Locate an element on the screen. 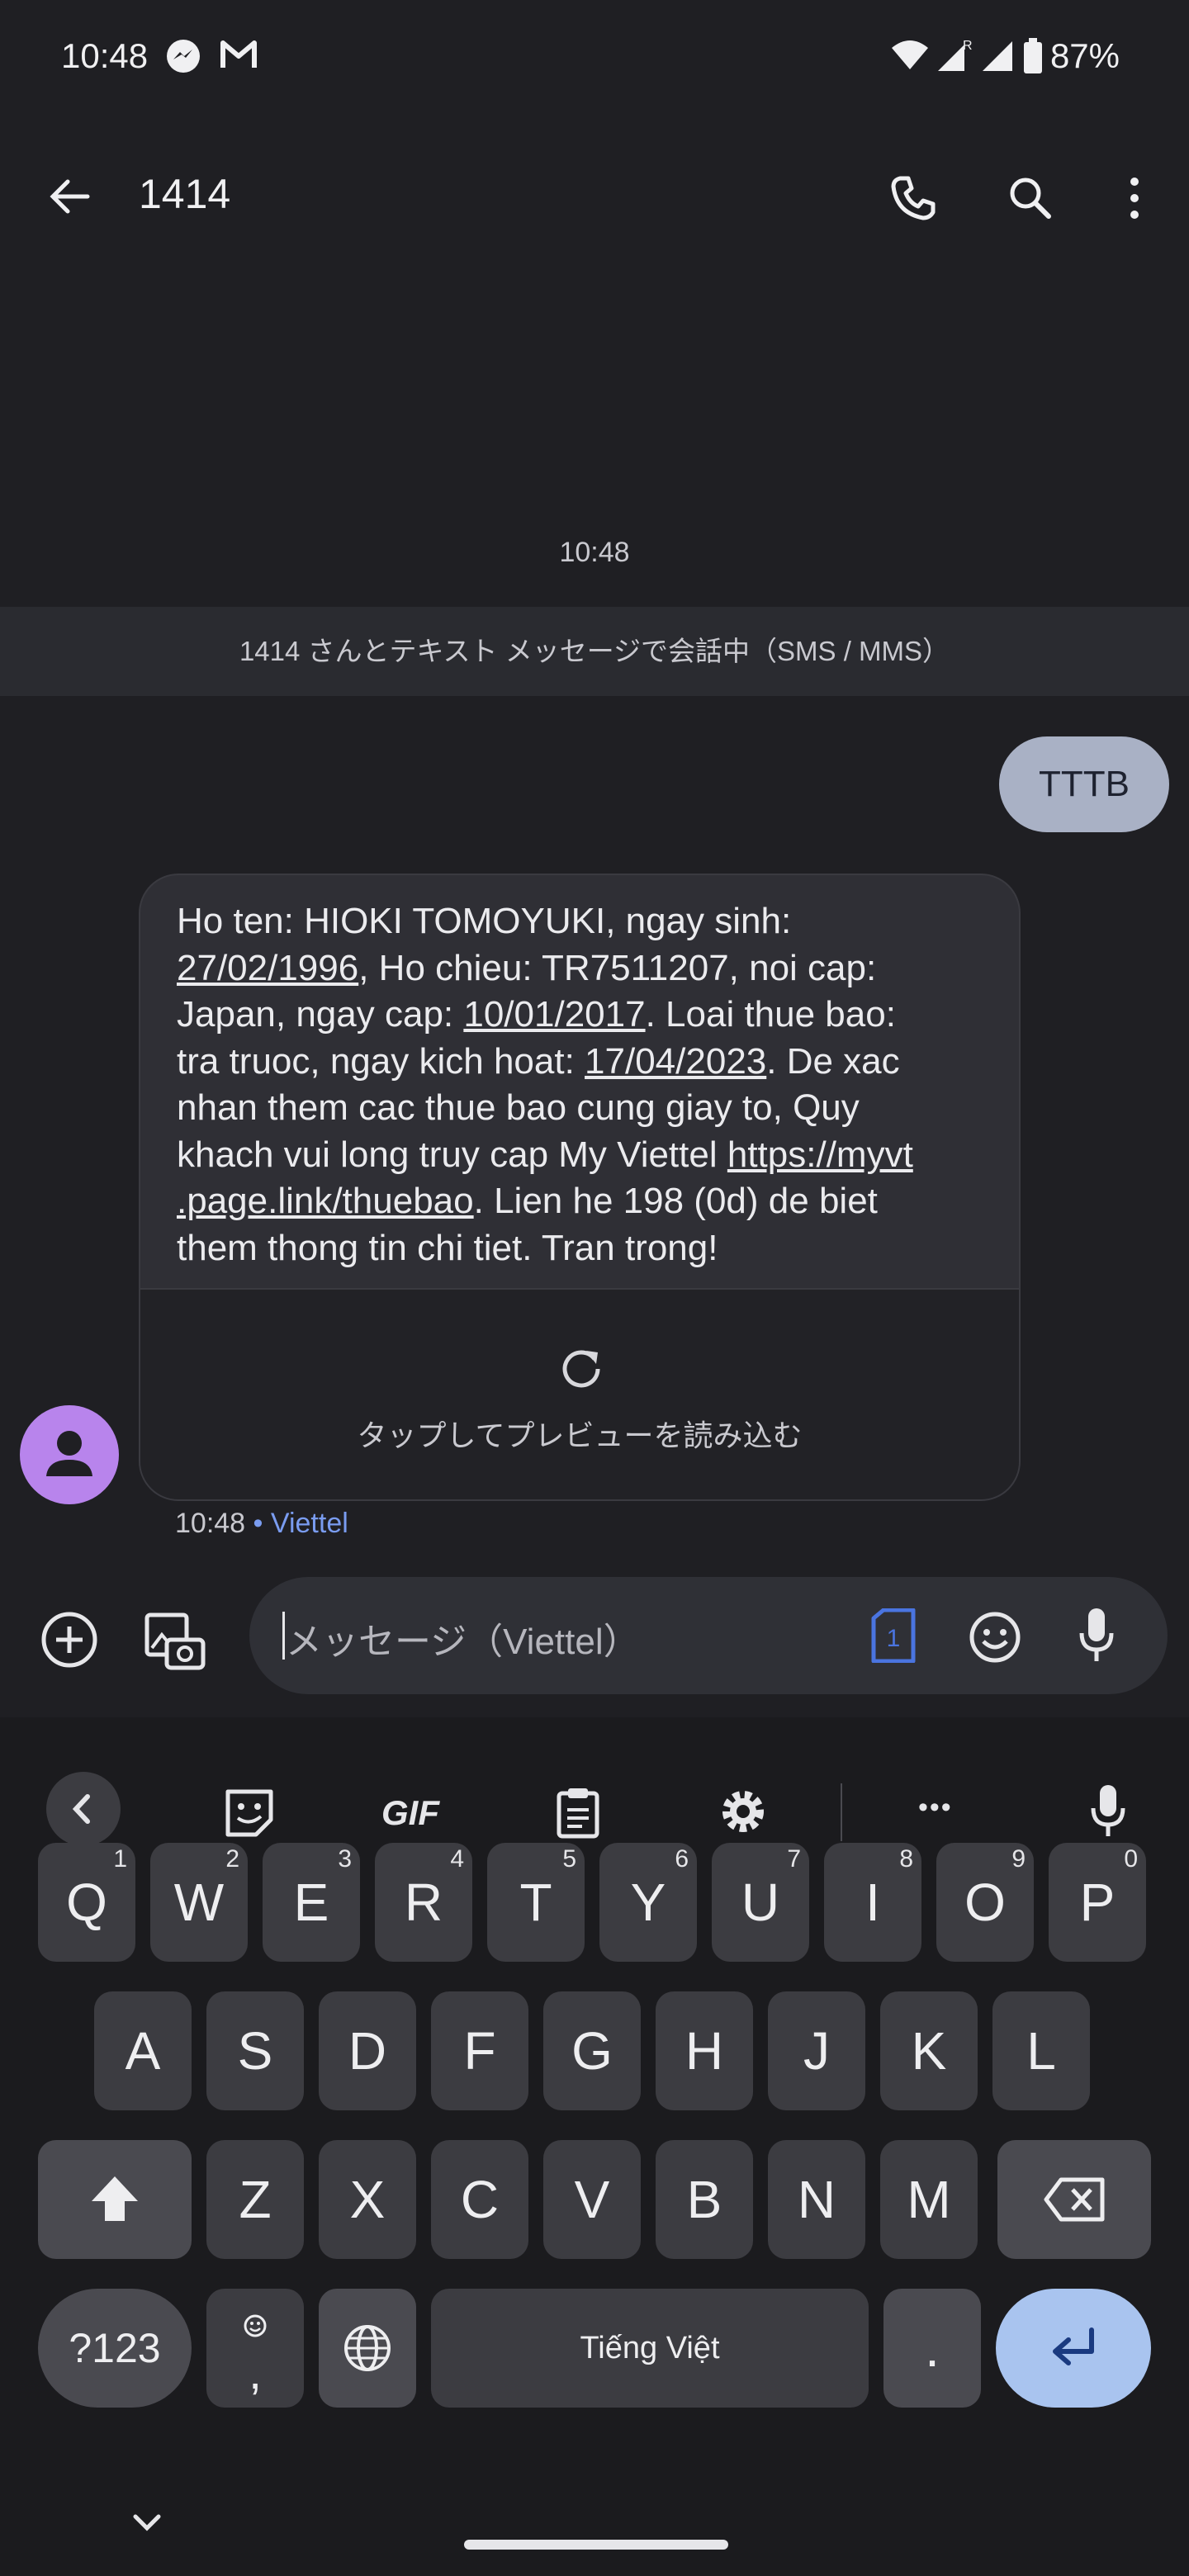 Image resolution: width=1189 pixels, height=2576 pixels. emoji-icon is located at coordinates (995, 1637).